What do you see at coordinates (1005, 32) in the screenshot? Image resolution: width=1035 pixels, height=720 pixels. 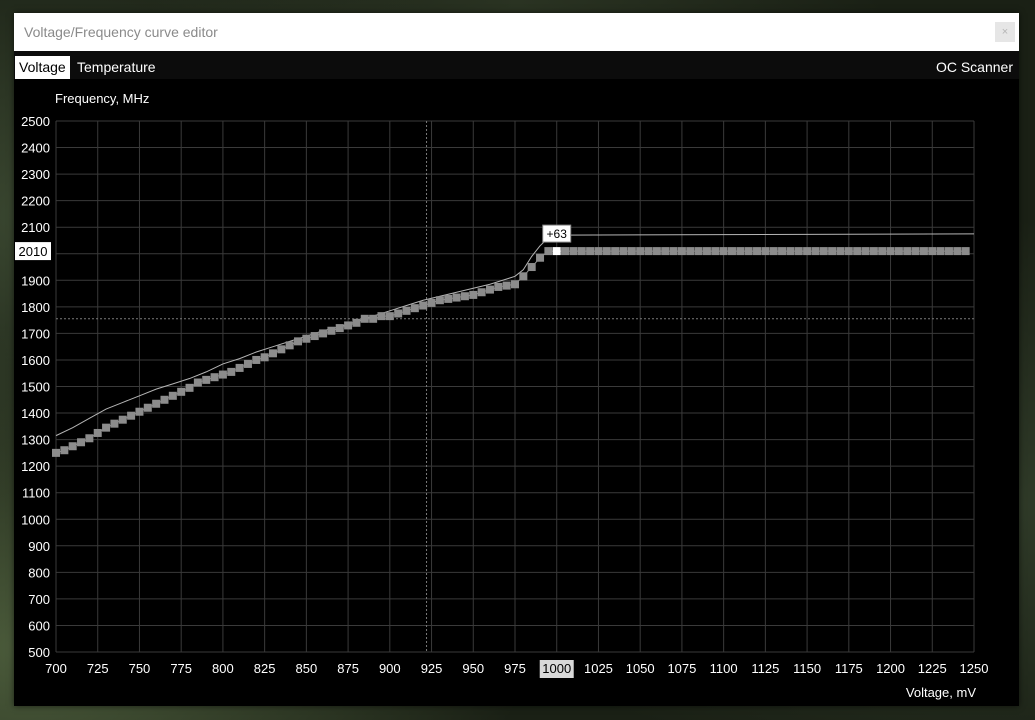 I see `close-button: ×` at bounding box center [1005, 32].